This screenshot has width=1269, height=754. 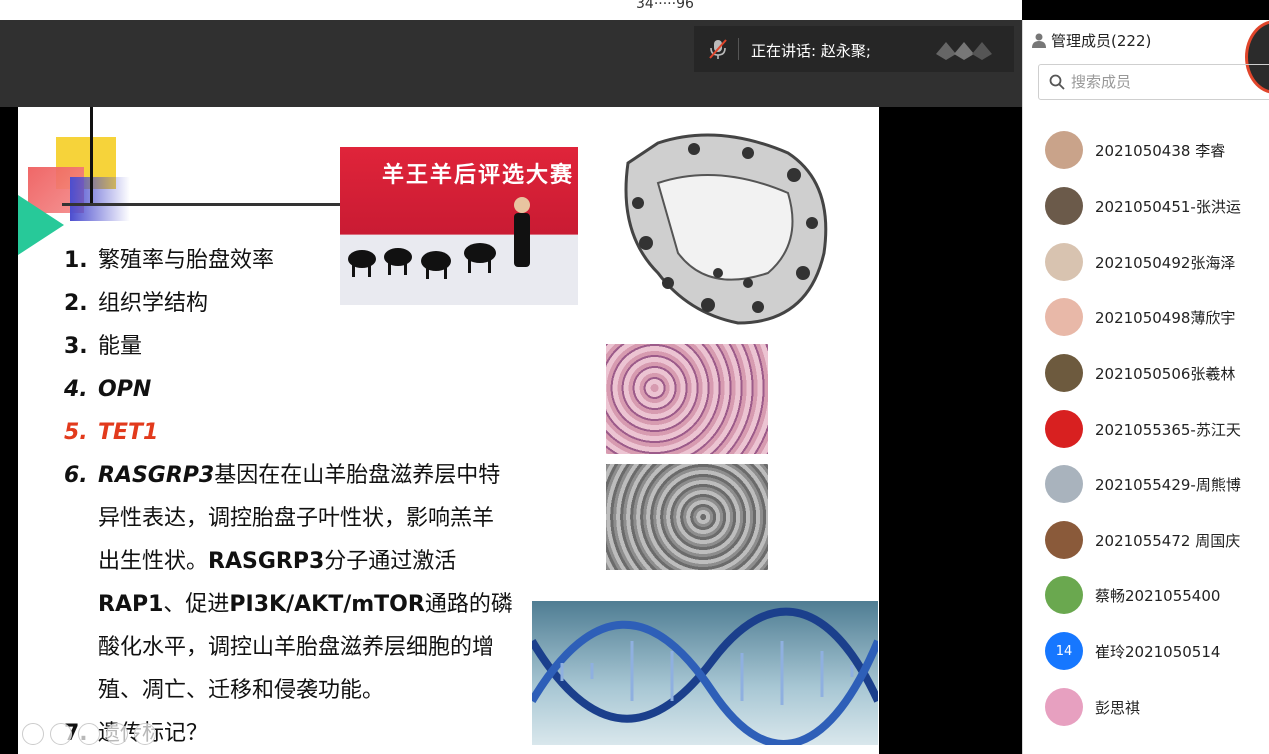 I want to click on slide-grid-button, so click(x=89, y=734).